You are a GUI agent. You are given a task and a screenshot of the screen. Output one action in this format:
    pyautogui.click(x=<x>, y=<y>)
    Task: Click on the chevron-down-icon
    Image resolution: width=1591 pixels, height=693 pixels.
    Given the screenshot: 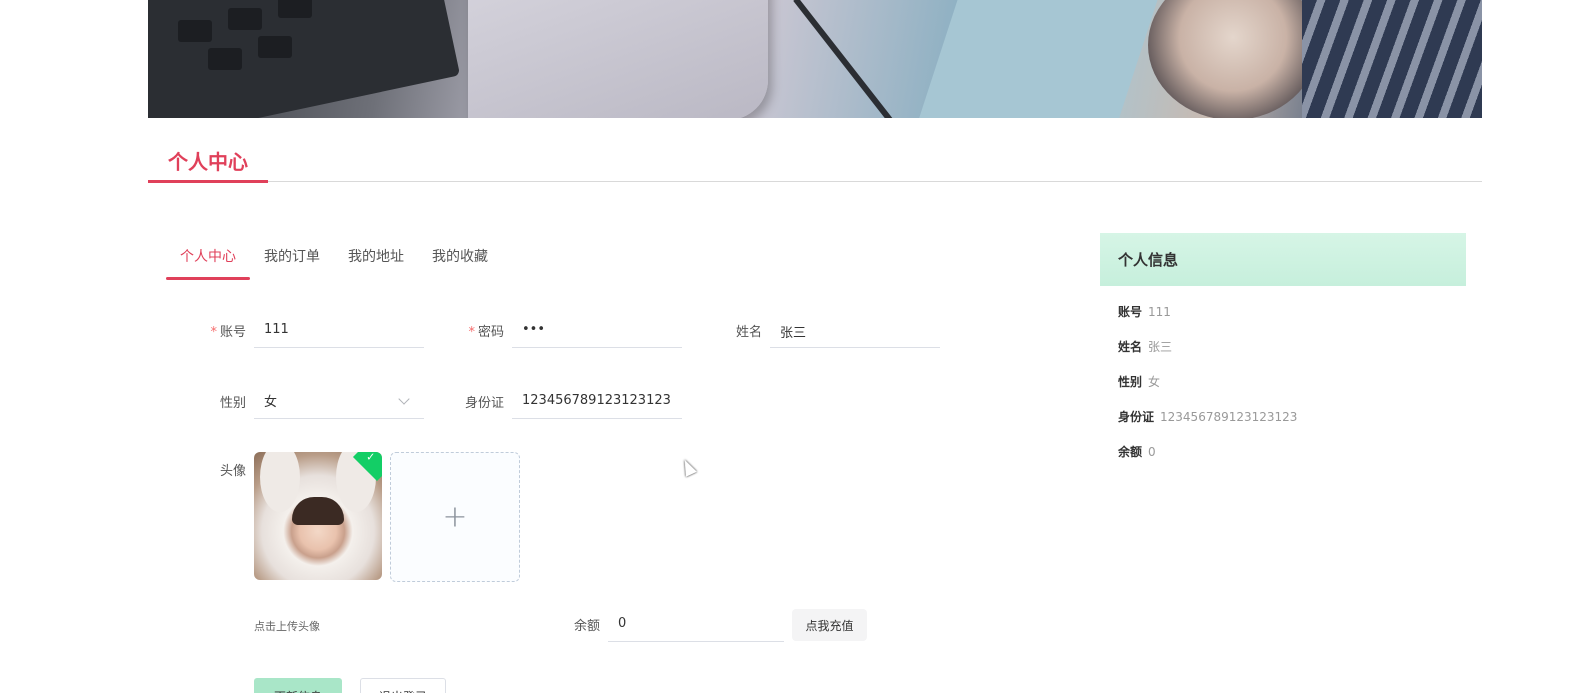 What is the action you would take?
    pyautogui.click(x=404, y=398)
    